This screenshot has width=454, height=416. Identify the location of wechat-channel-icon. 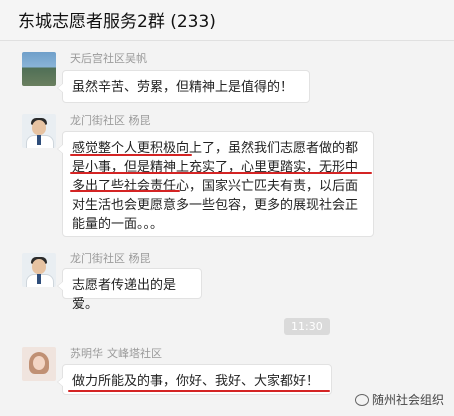
(361, 400).